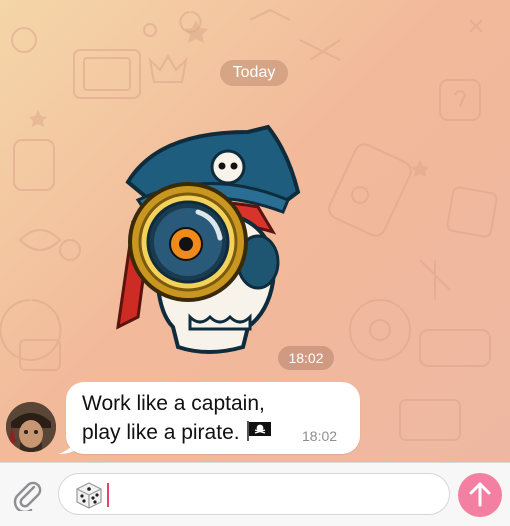 The height and width of the screenshot is (526, 510). What do you see at coordinates (27, 495) in the screenshot?
I see `paperclip-icon` at bounding box center [27, 495].